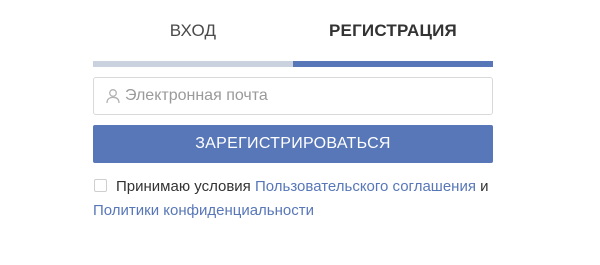 This screenshot has height=265, width=600. What do you see at coordinates (100, 185) in the screenshot?
I see `terms-checkbox` at bounding box center [100, 185].